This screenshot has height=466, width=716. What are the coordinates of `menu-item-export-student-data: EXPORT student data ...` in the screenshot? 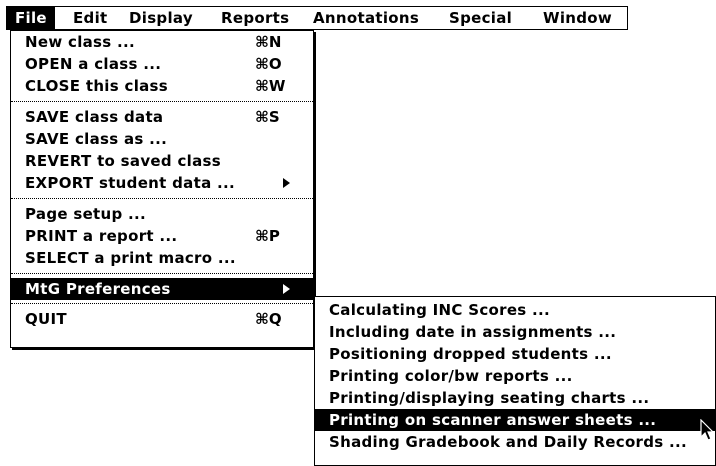 It's located at (162, 183).